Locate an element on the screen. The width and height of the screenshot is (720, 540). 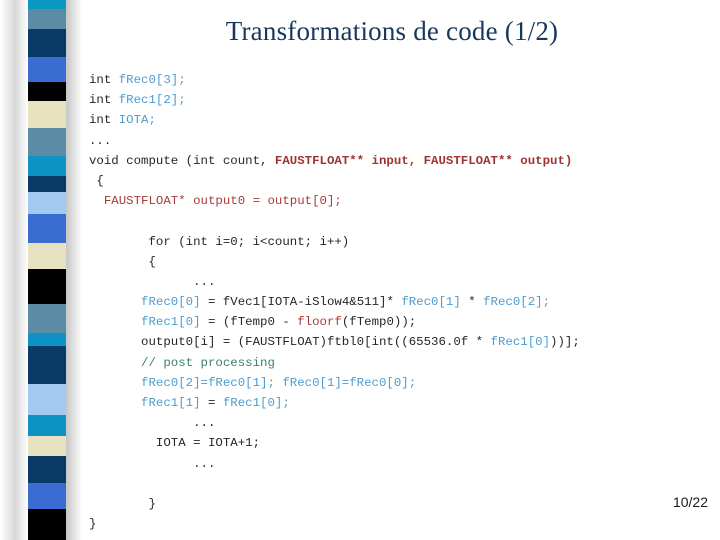
code-token-plain: IOTA = IOTA+1; is located at coordinates (175, 443).